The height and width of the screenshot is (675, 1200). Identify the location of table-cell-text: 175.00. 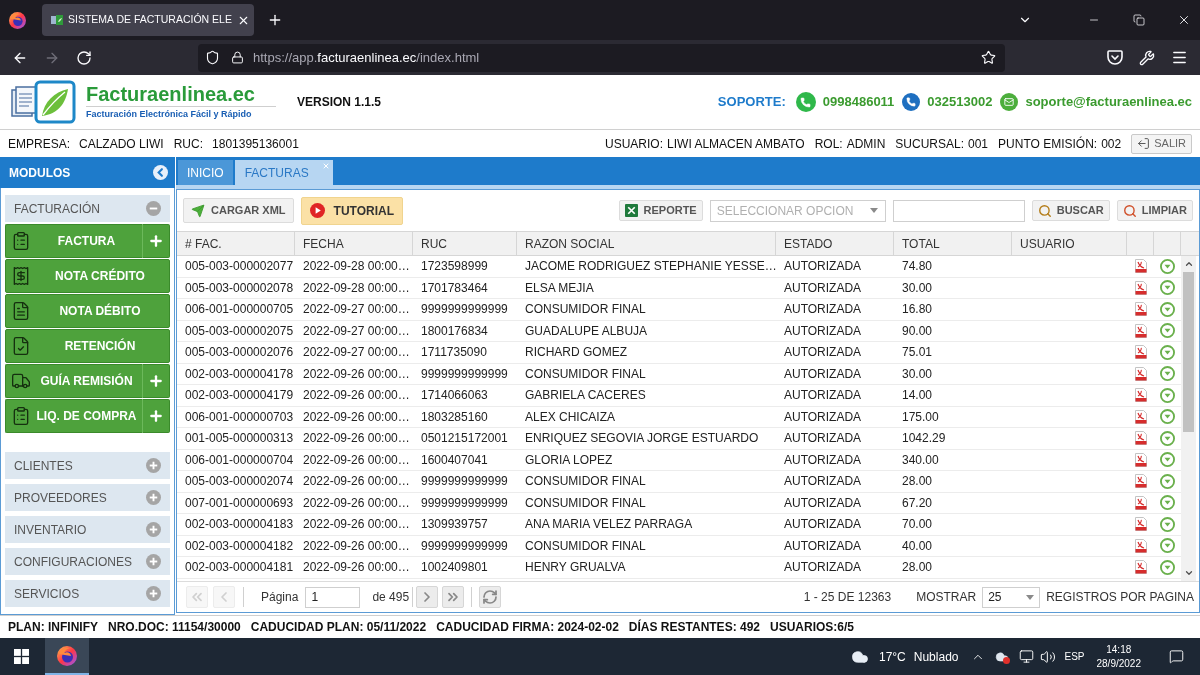
(920, 417).